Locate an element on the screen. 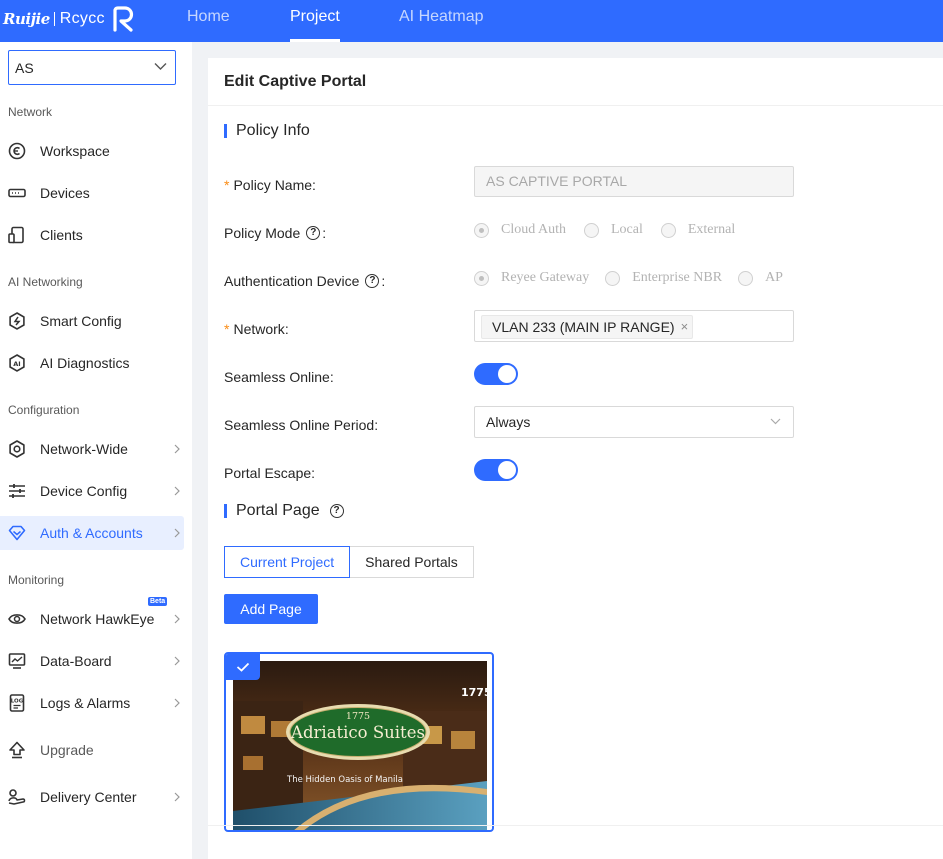 This screenshot has height=859, width=943. sidebar-item-upgrade: Upgrade is located at coordinates (92, 750).